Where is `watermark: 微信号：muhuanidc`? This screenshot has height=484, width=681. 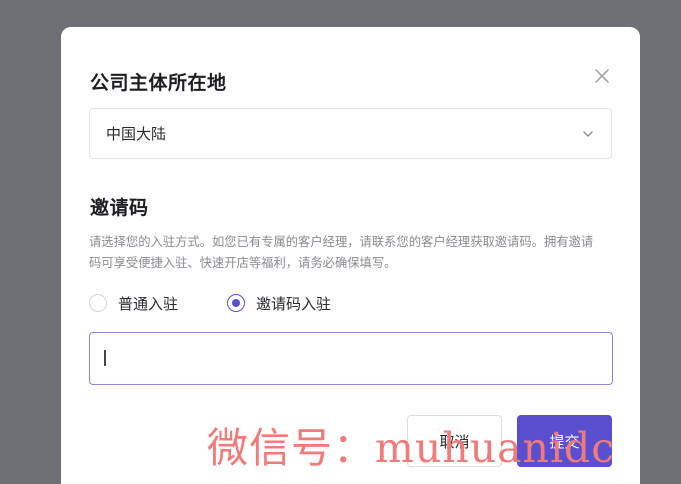
watermark: 微信号：muhuanidc is located at coordinates (411, 448).